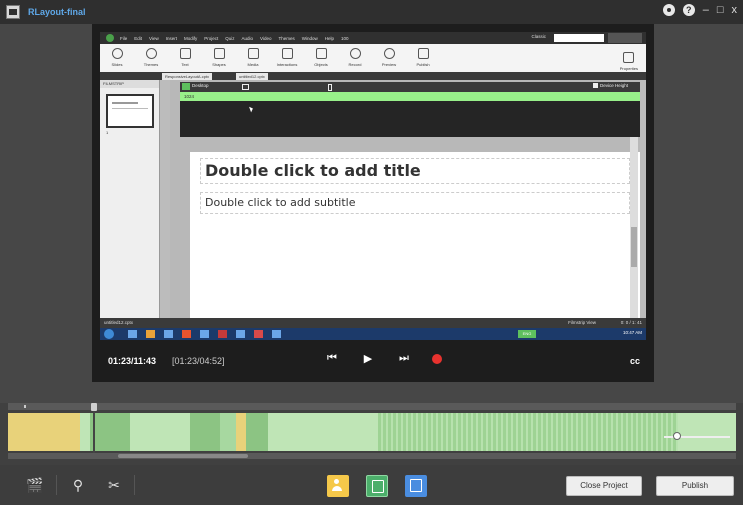 Image resolution: width=743 pixels, height=505 pixels. What do you see at coordinates (13, 12) in the screenshot?
I see `app-logo-icon` at bounding box center [13, 12].